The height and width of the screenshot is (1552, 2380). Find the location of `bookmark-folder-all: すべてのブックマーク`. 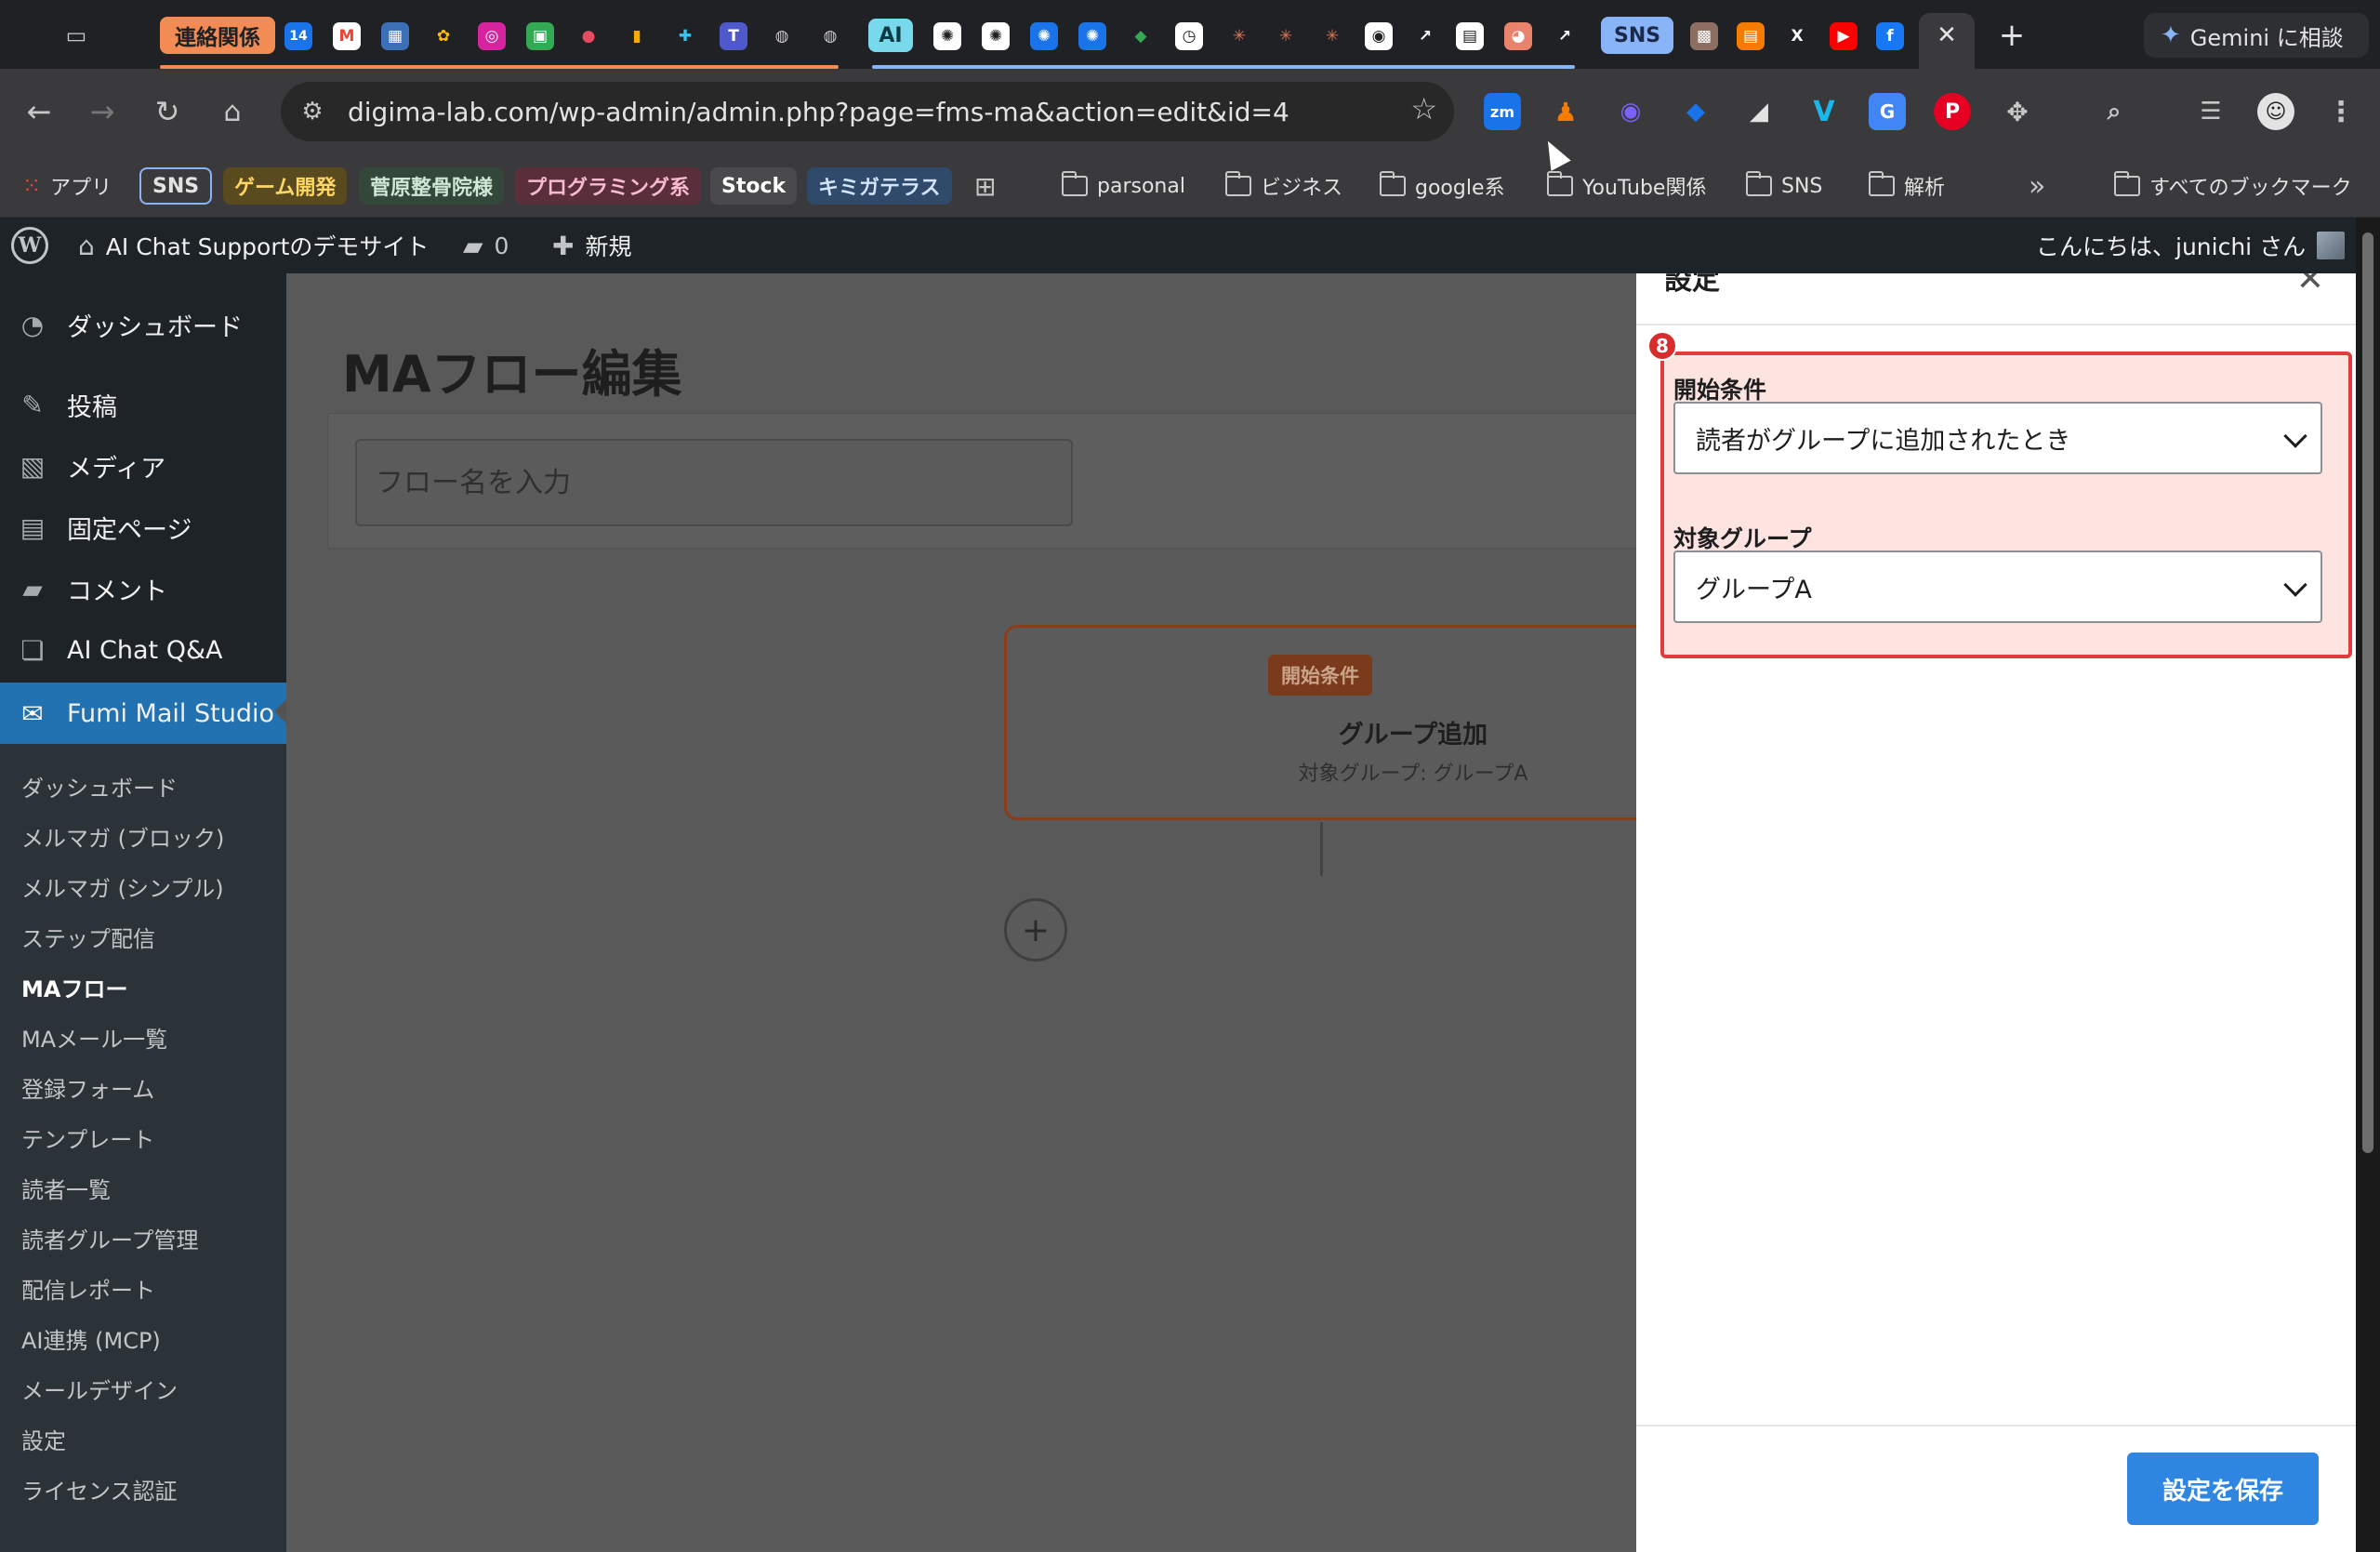

bookmark-folder-all: すべてのブックマーク is located at coordinates (2232, 186).